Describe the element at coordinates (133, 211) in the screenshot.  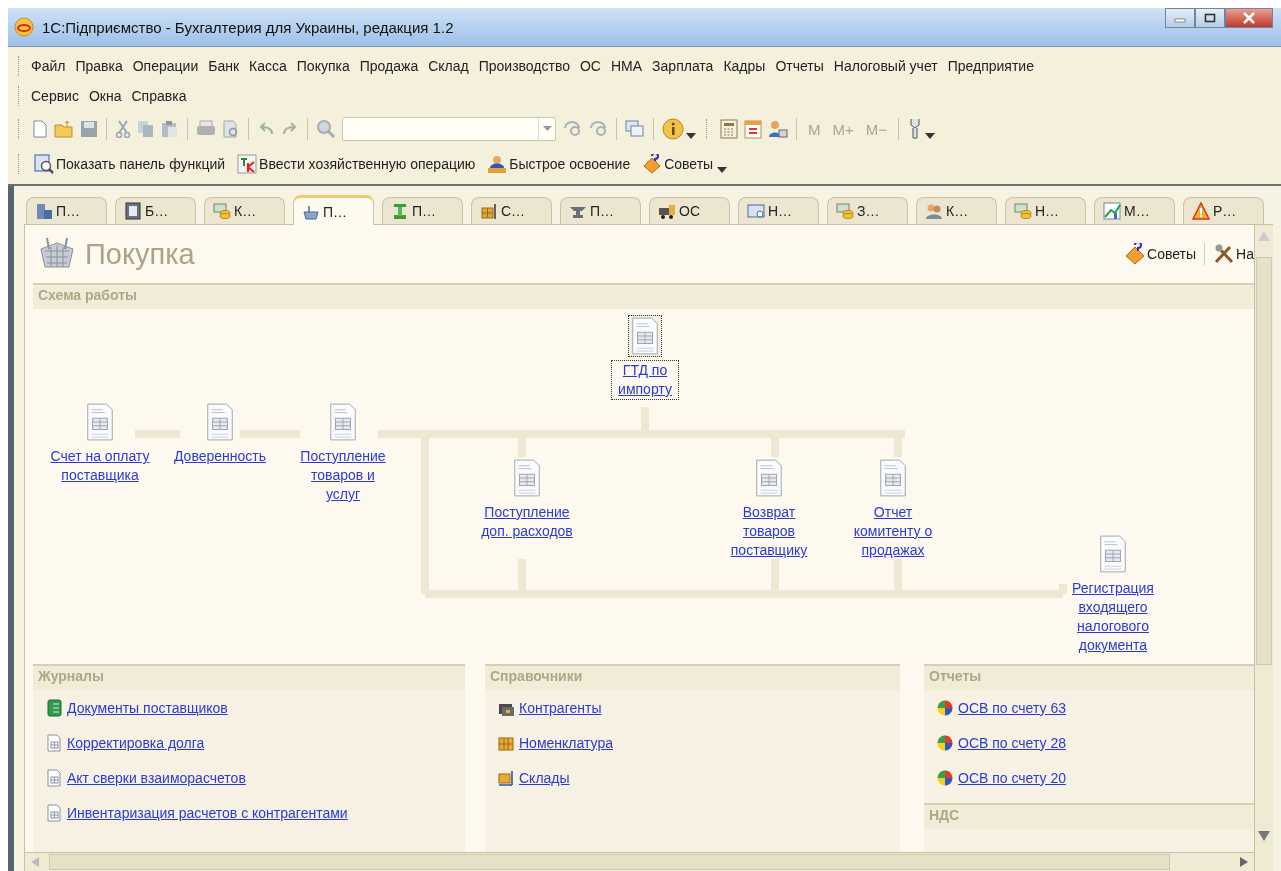
I see `safe-icon` at that location.